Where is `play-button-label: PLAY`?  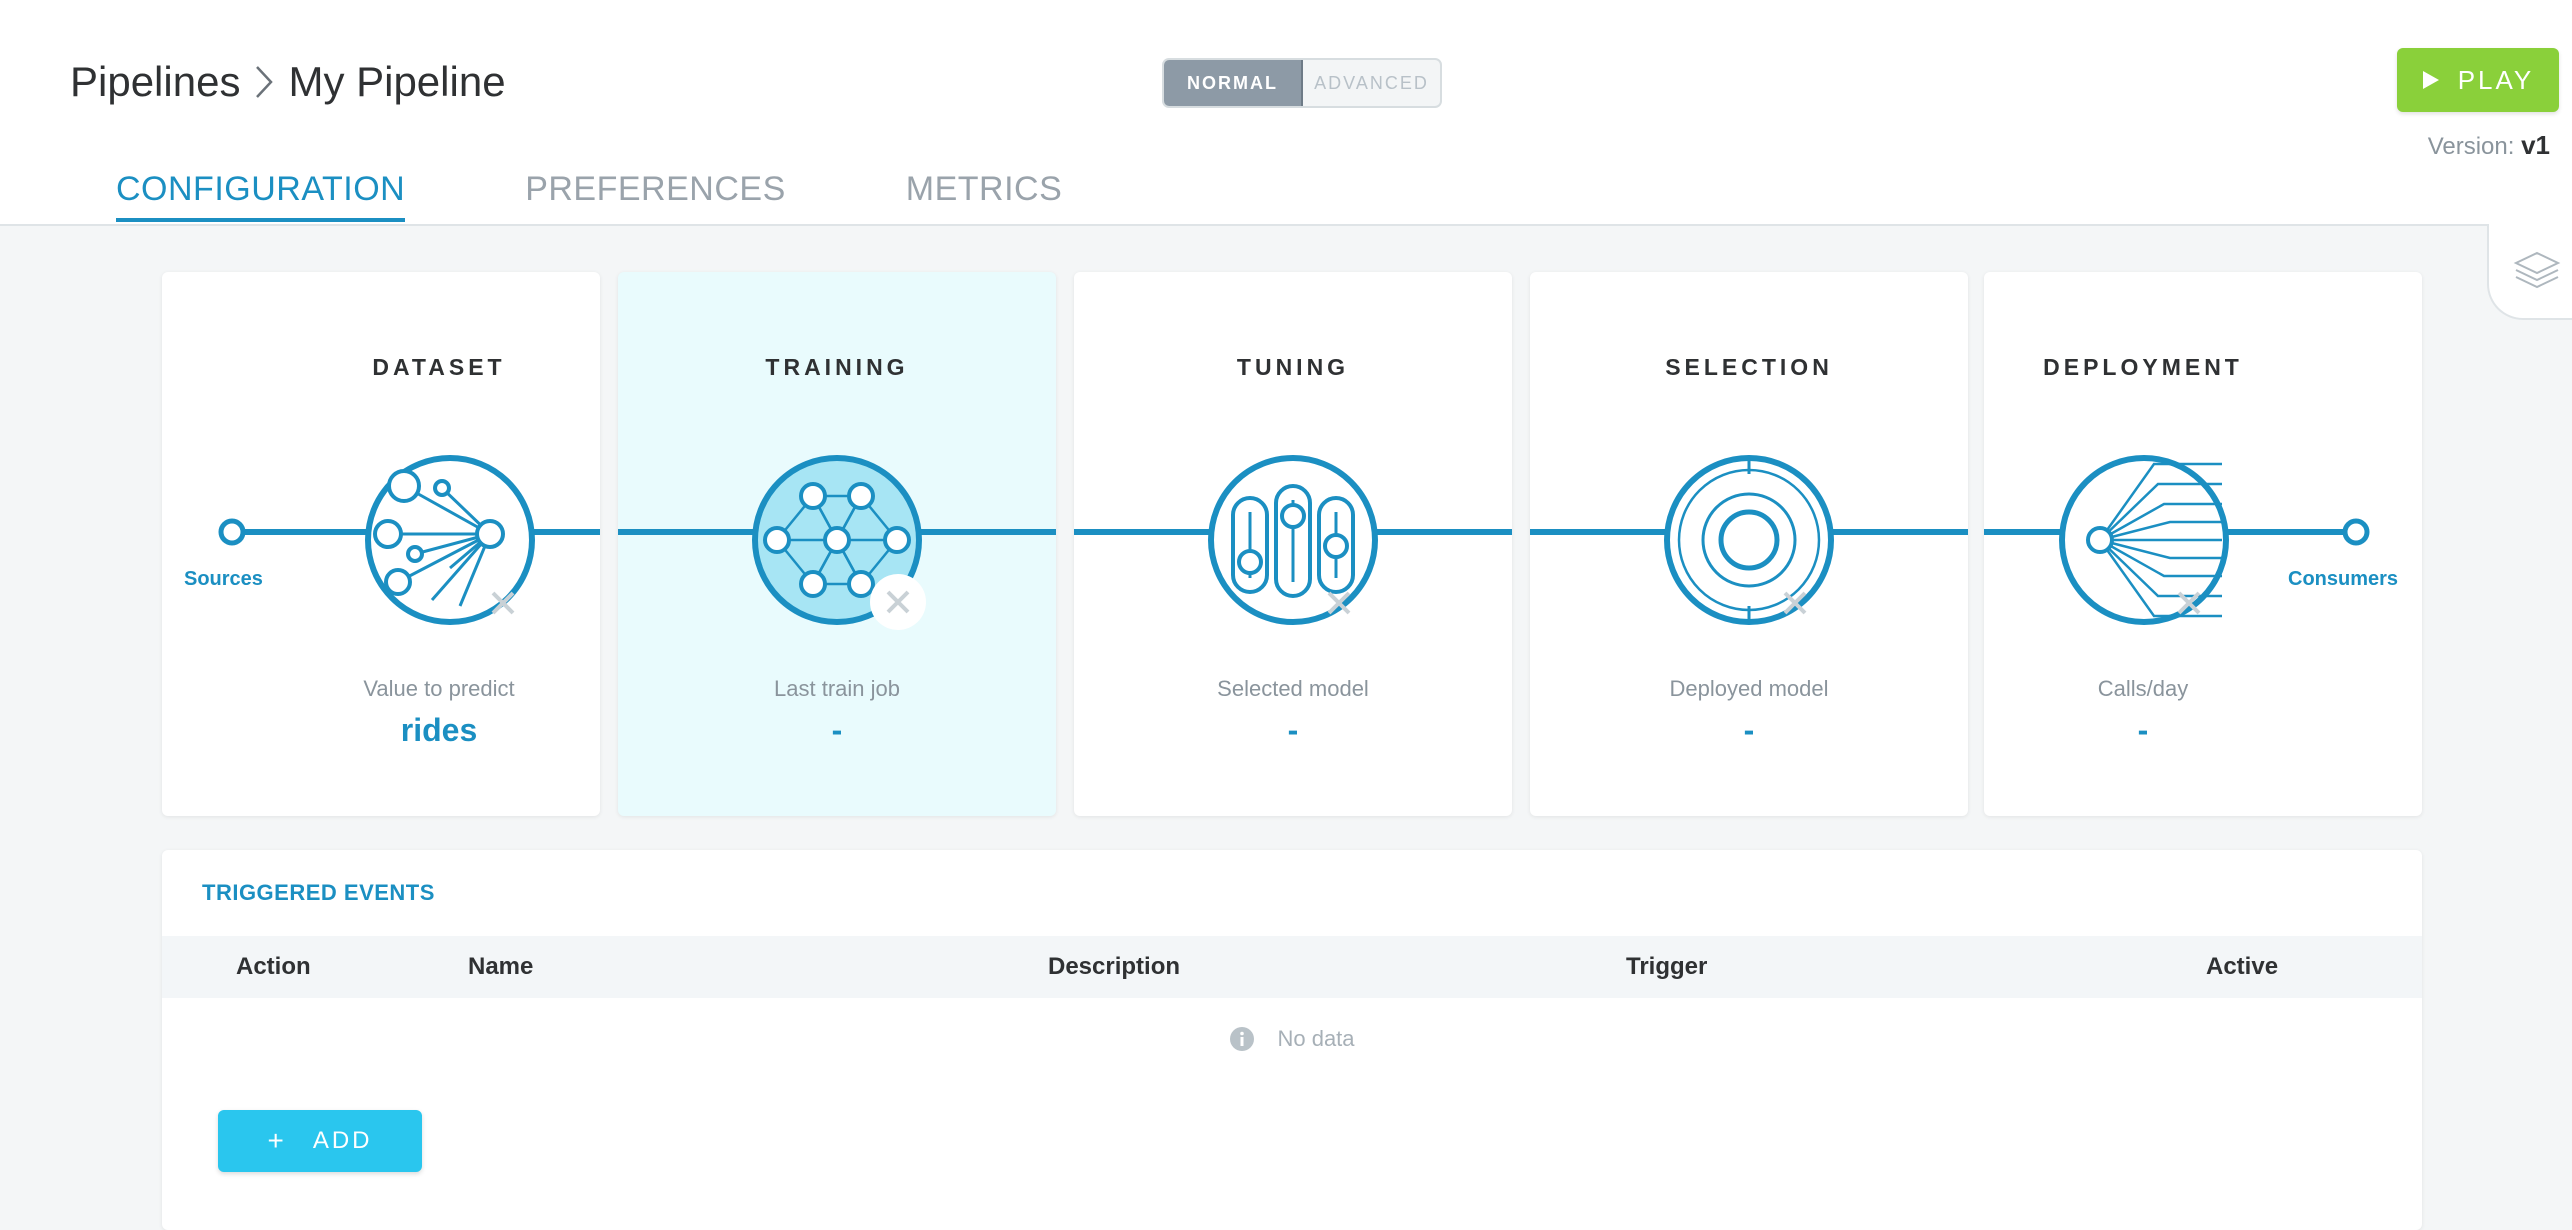
play-button-label: PLAY is located at coordinates (2496, 79).